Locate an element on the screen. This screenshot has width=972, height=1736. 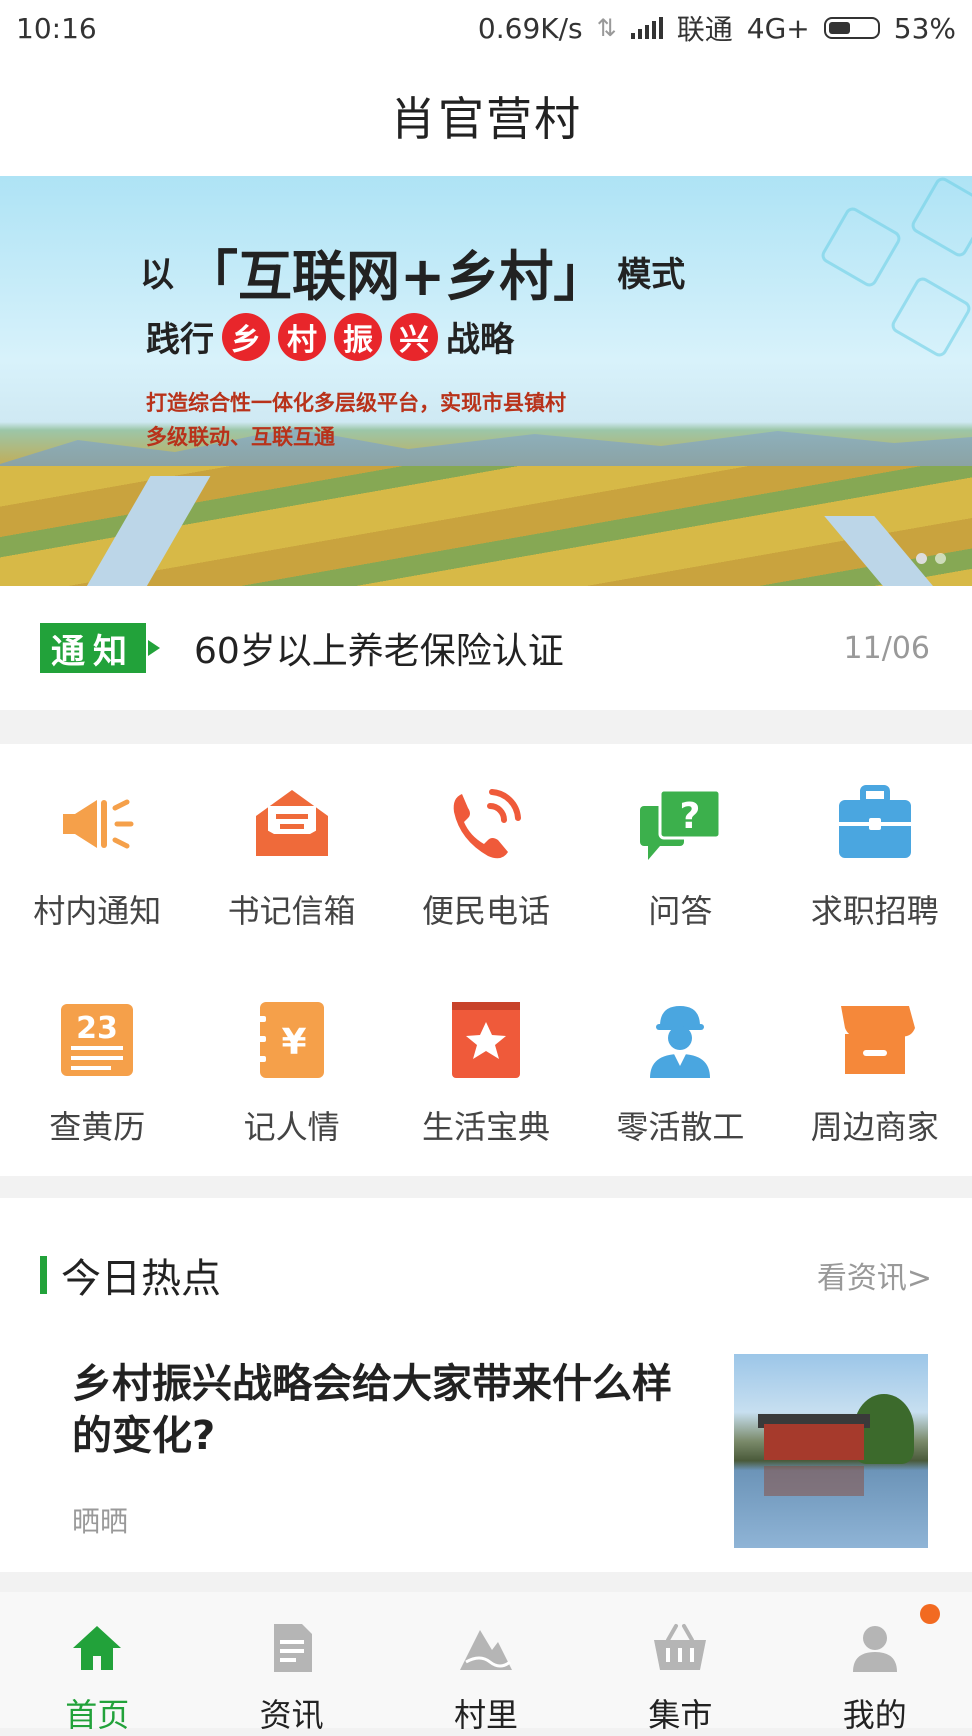
banner-text: 践行 is located at coordinates (180, 340).